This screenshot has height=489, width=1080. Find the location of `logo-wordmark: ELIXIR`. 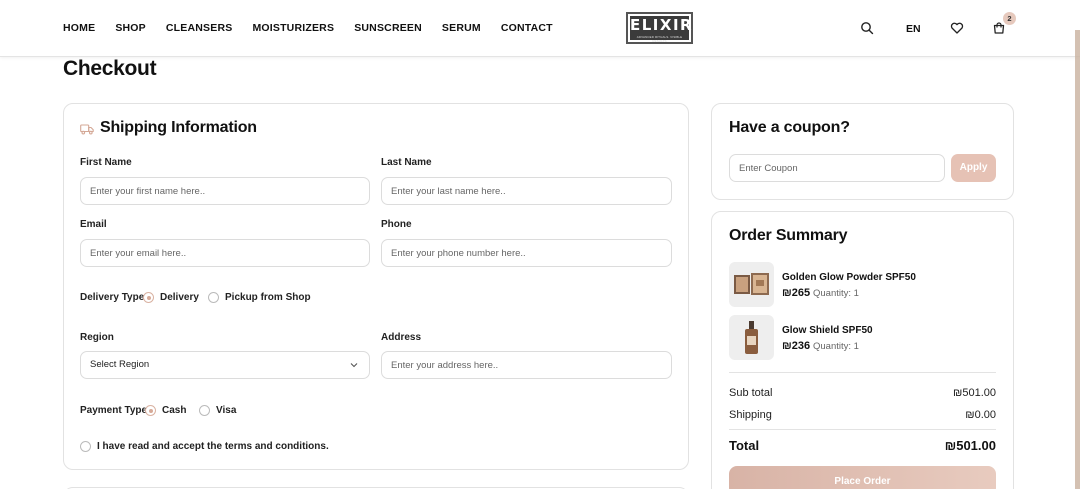

logo-wordmark: ELIXIR is located at coordinates (662, 25).